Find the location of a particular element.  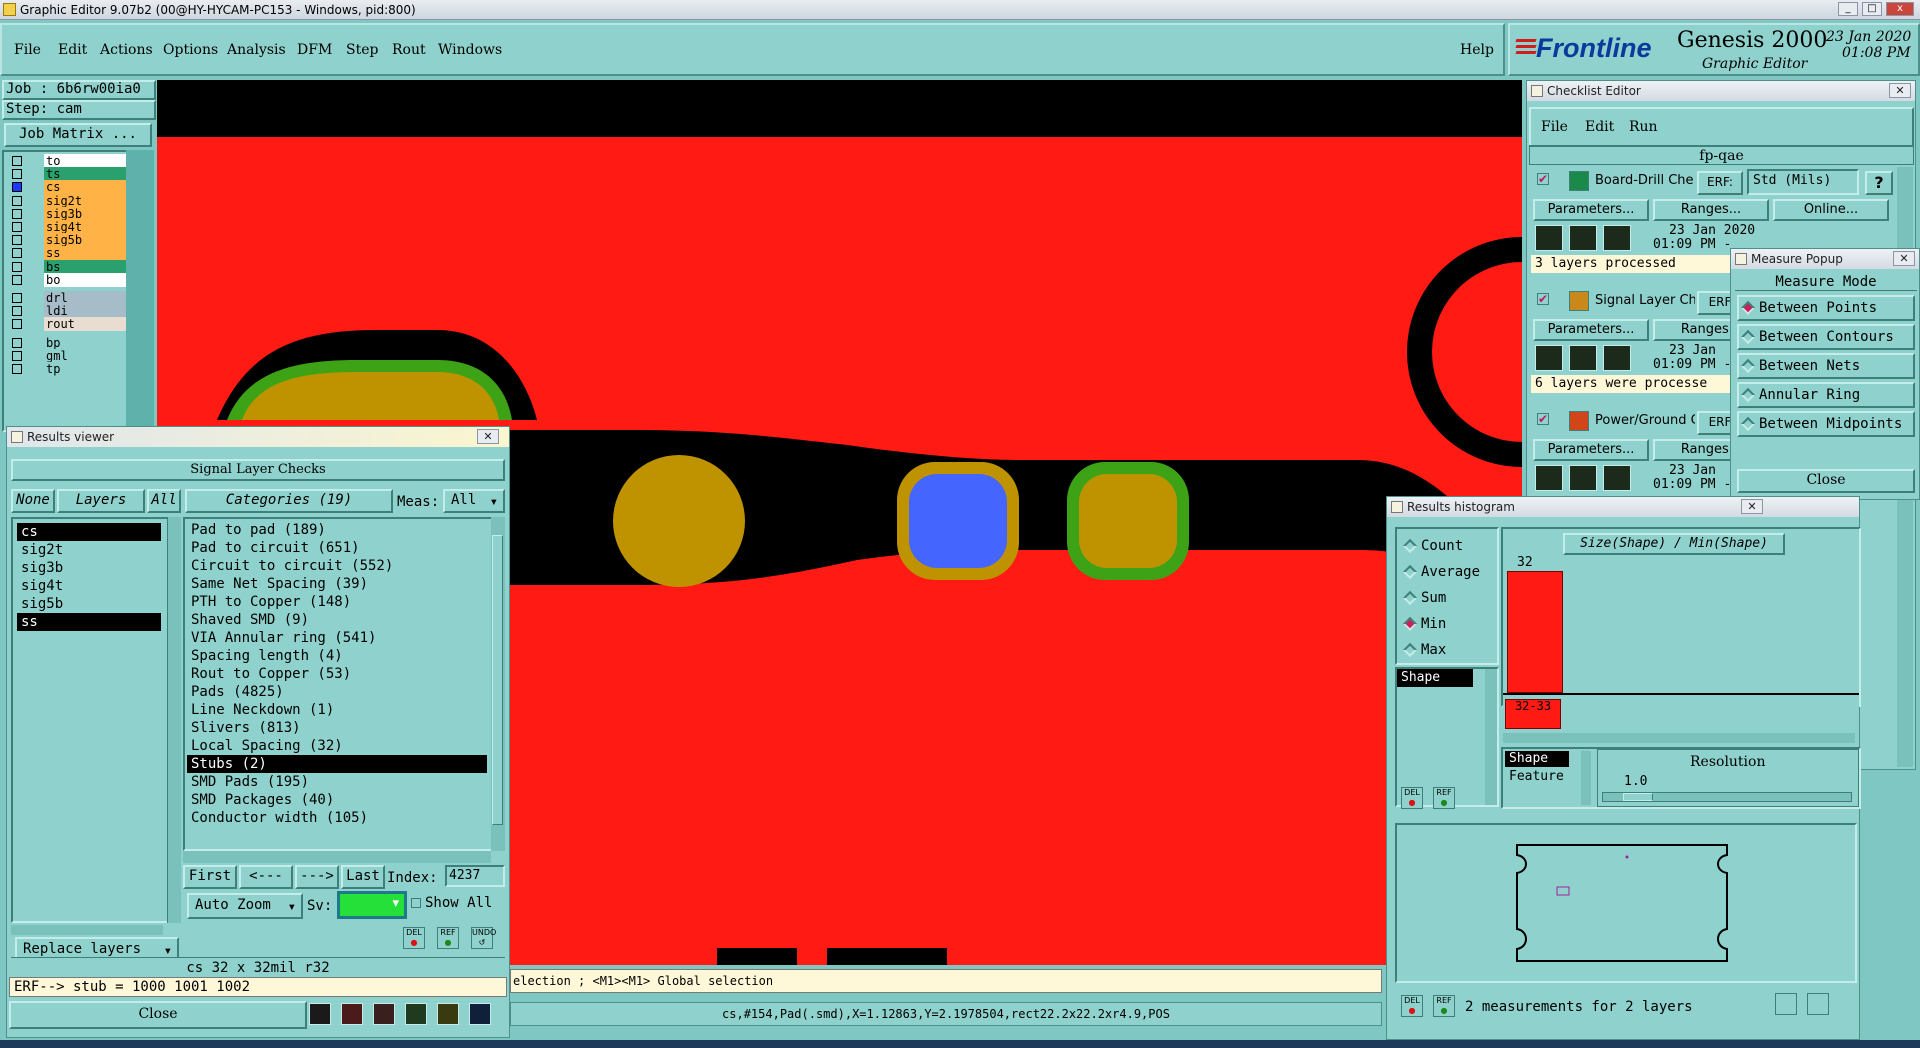

result-layer-item: sig4t is located at coordinates (89, 586).